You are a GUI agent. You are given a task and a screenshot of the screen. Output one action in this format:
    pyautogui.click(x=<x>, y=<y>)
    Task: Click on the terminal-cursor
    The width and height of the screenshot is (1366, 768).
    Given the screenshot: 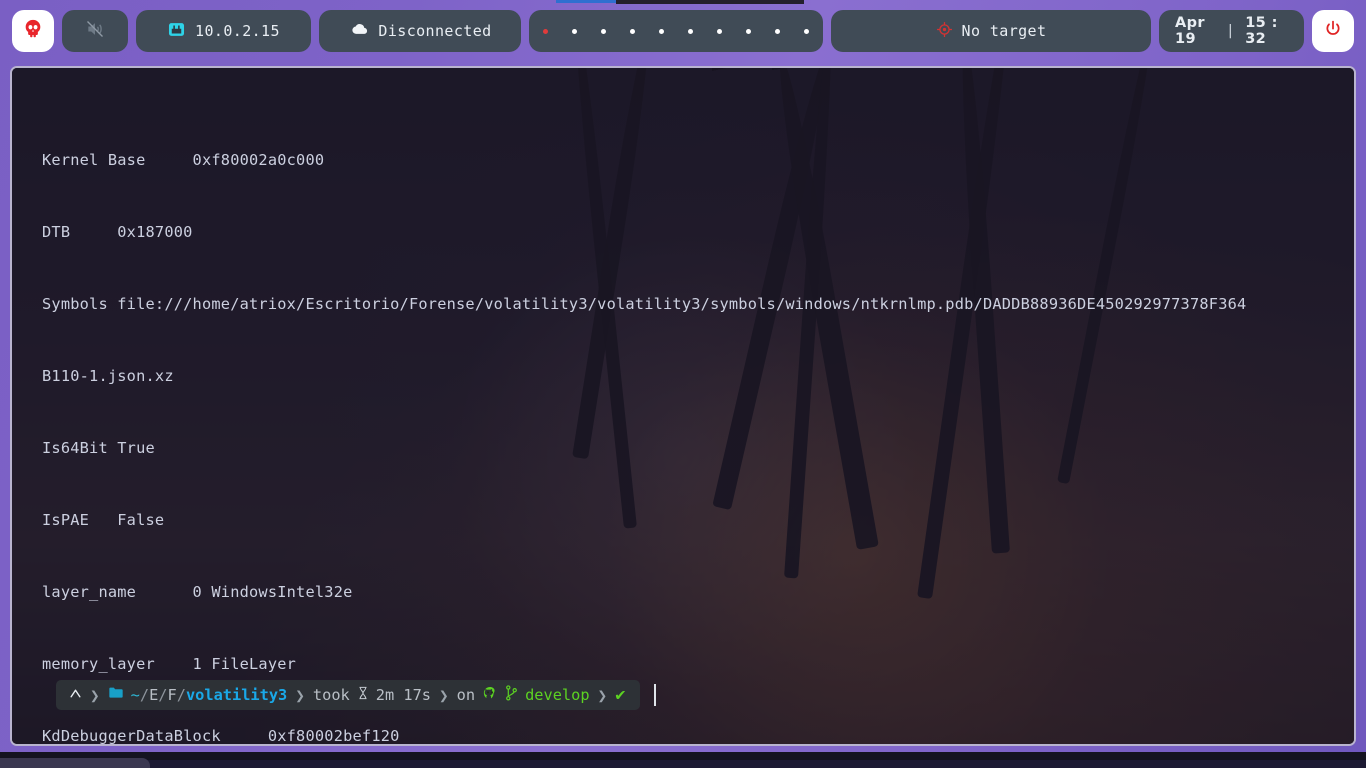 What is the action you would take?
    pyautogui.click(x=655, y=695)
    